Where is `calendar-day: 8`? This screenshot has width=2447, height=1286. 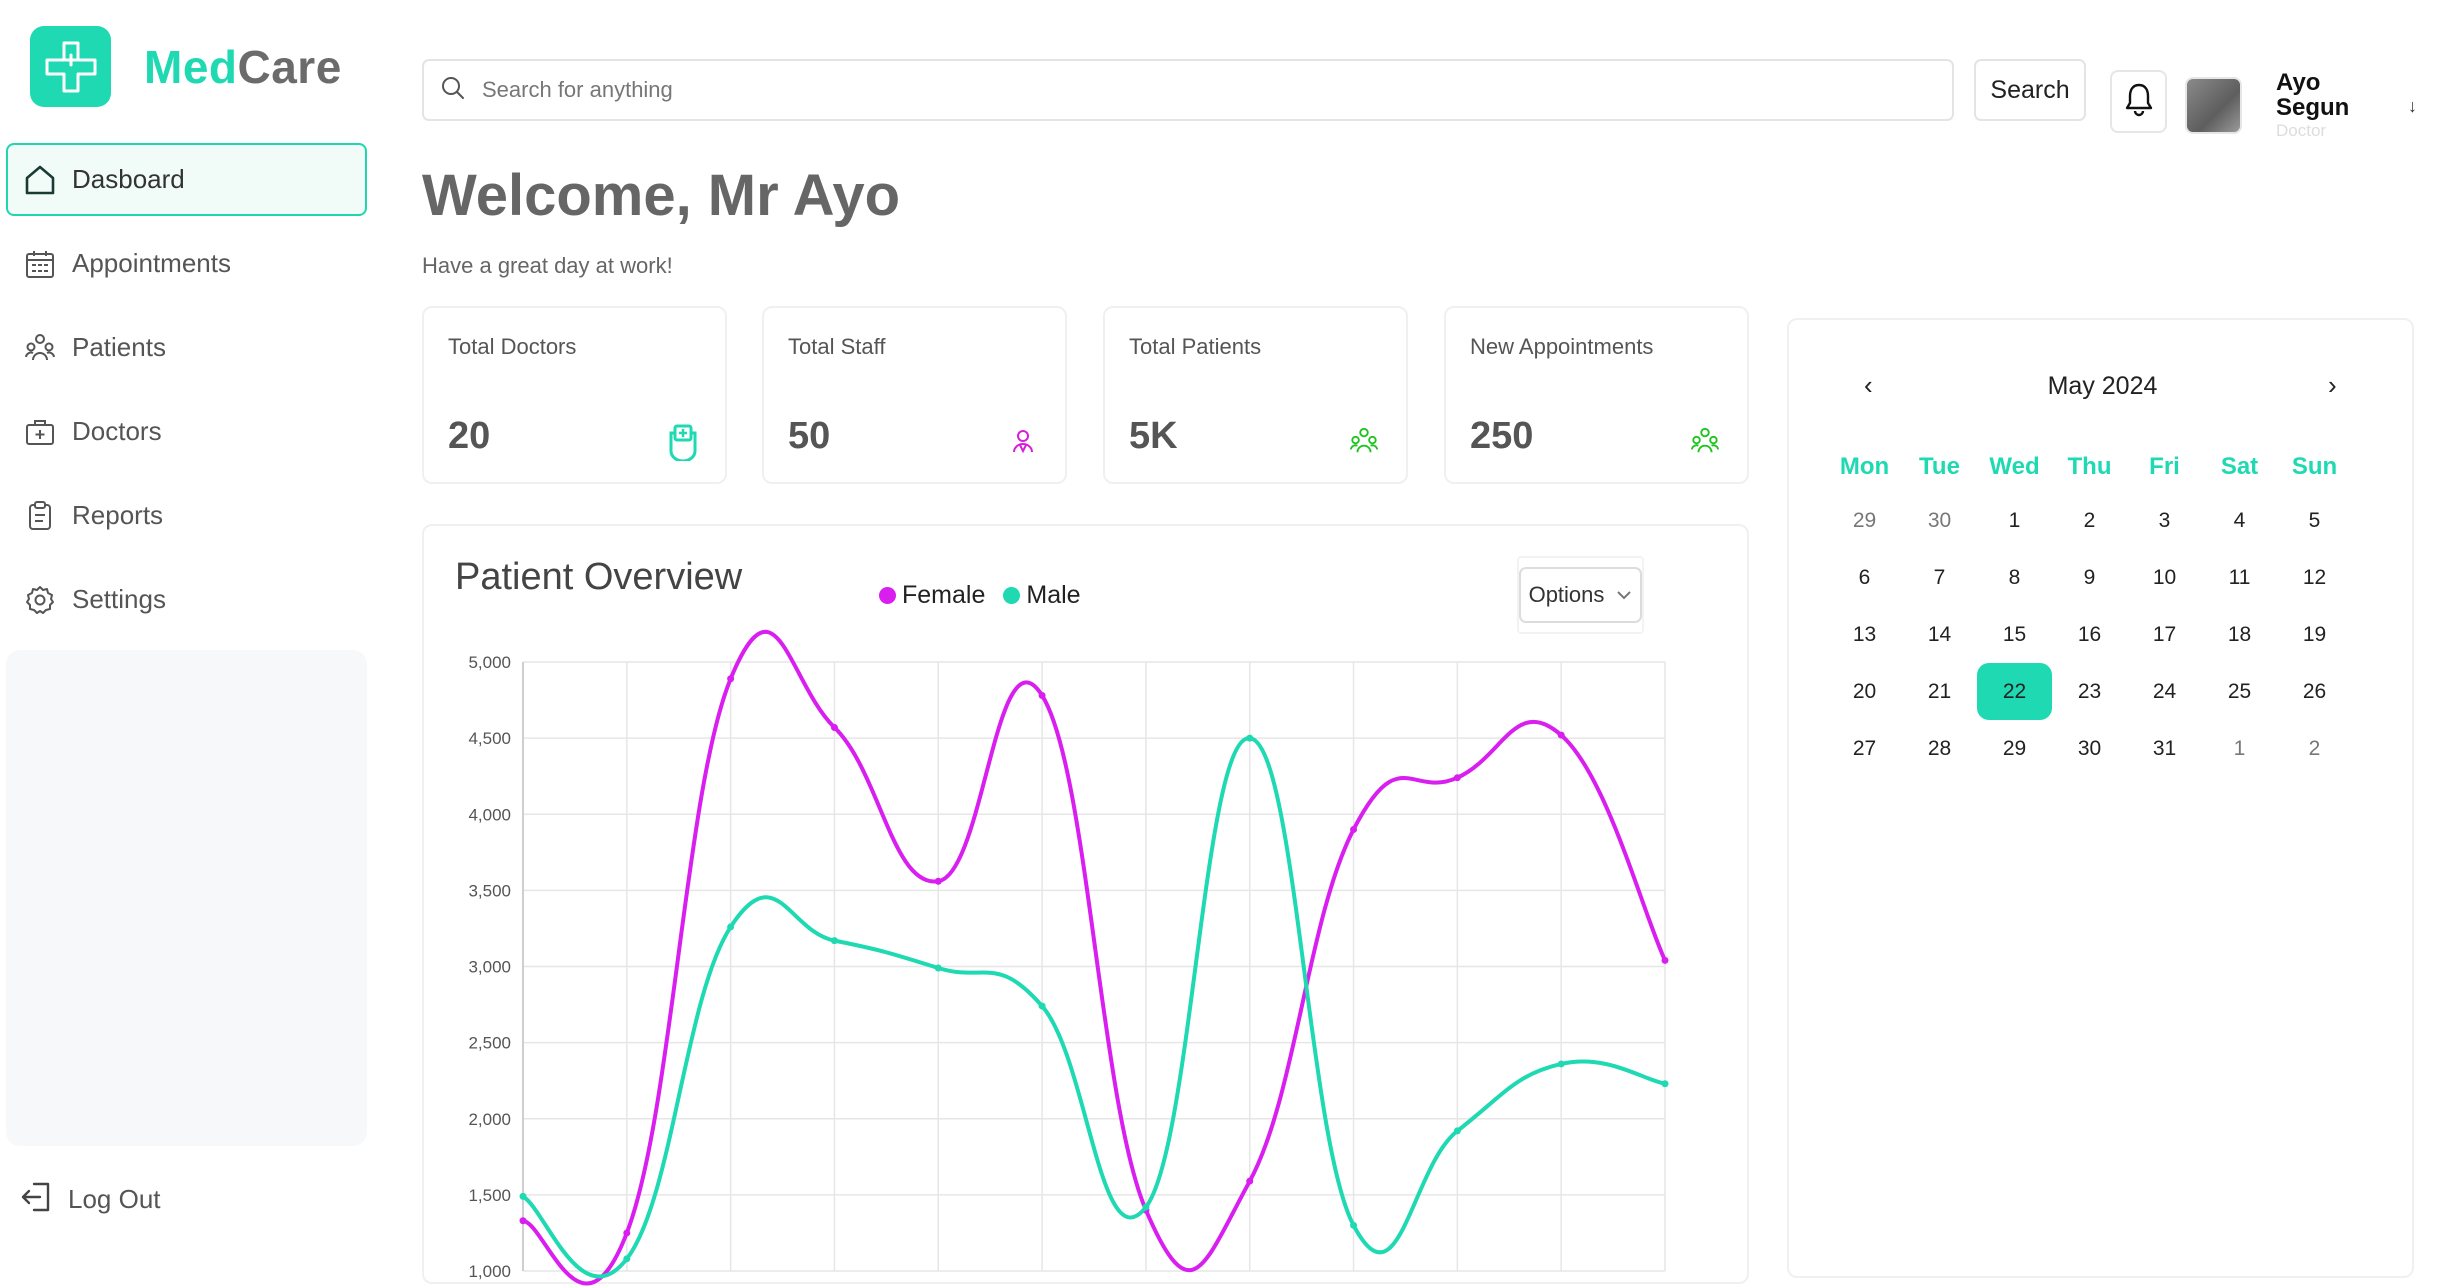
calendar-day: 8 is located at coordinates (2014, 577).